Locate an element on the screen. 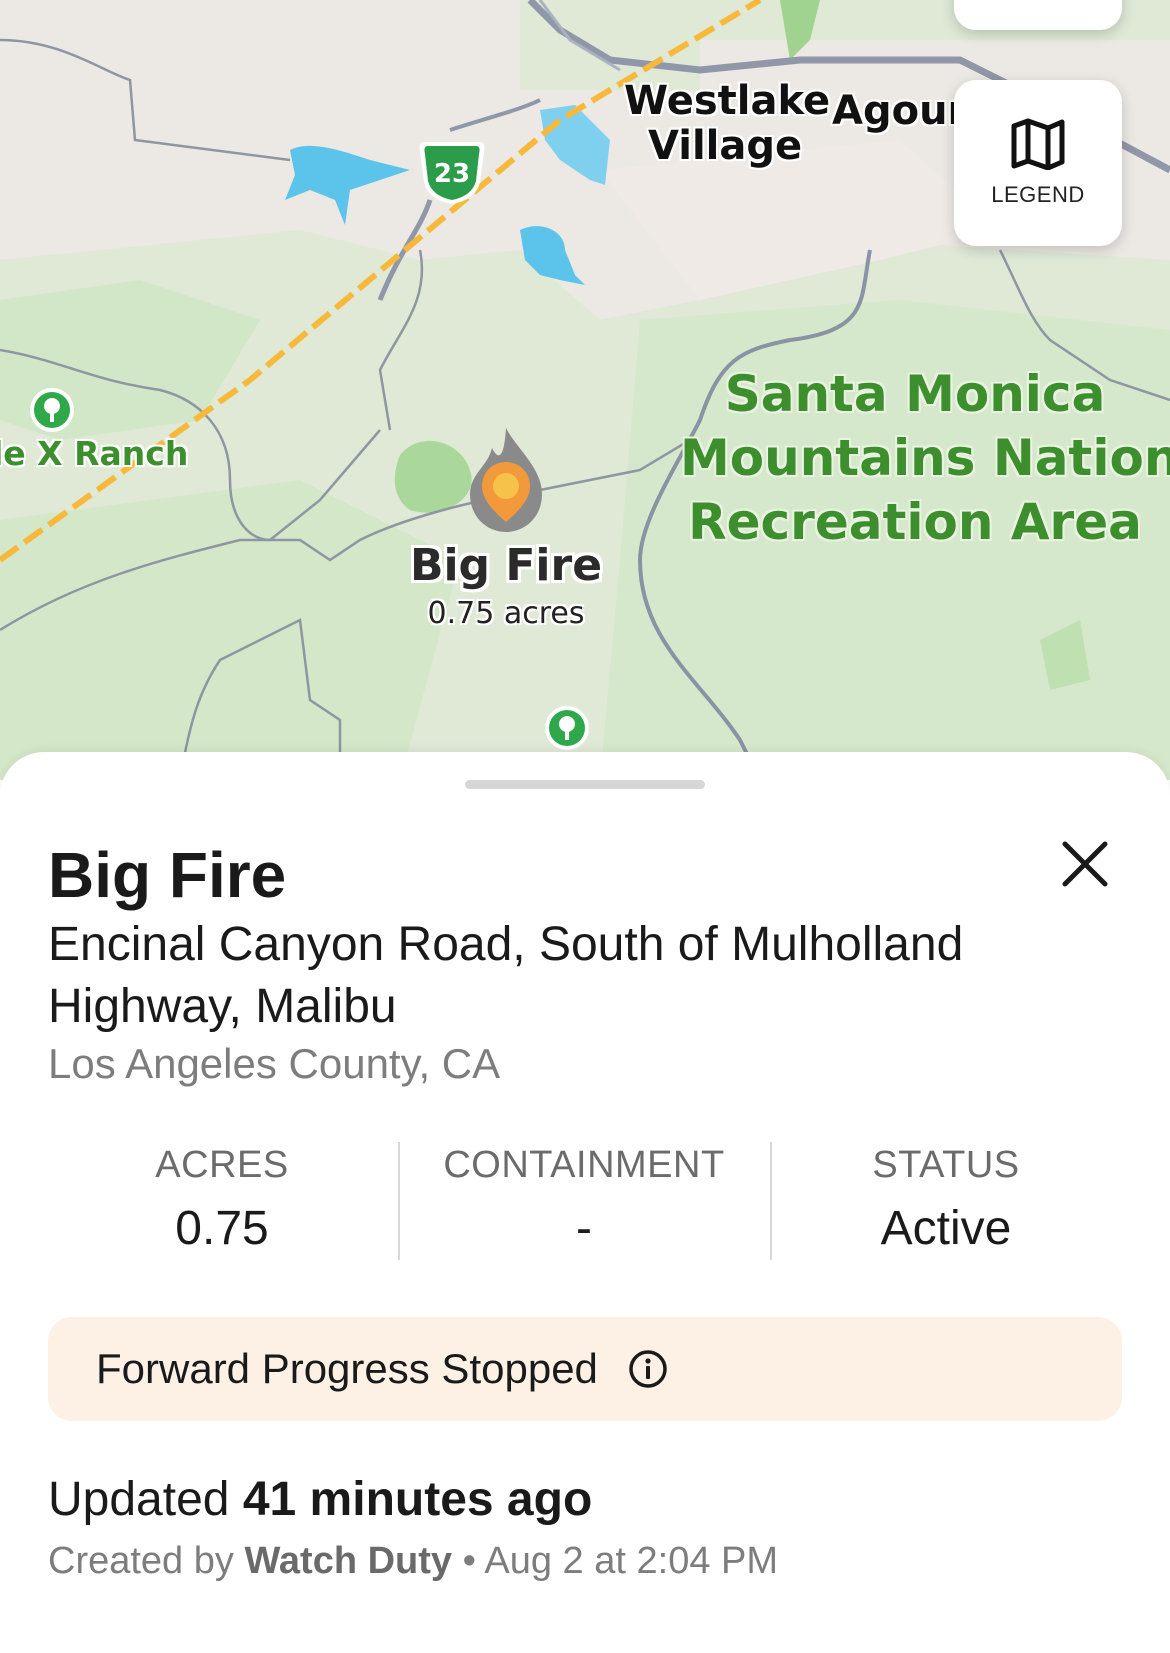 The image size is (1170, 1653). stat-status: STATUS Active is located at coordinates (946, 1200).